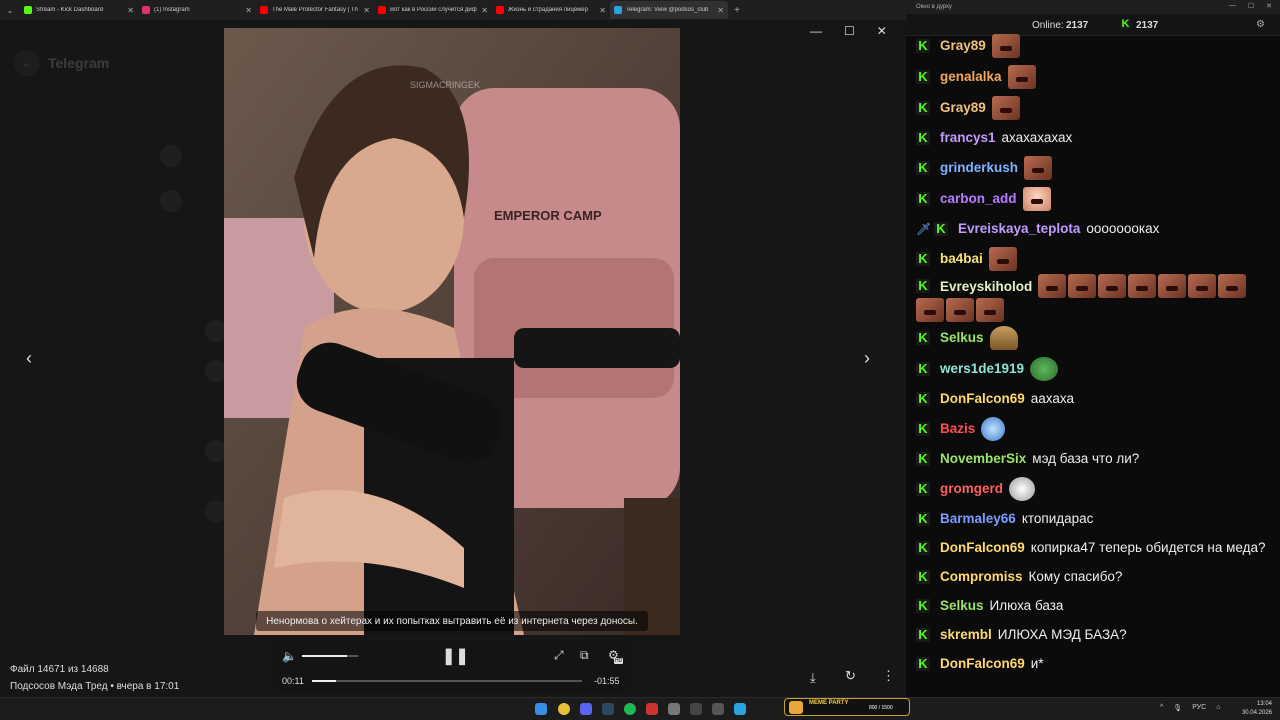 Image resolution: width=1280 pixels, height=720 pixels. I want to click on chat-message: K Gray89, so click(1094, 107).